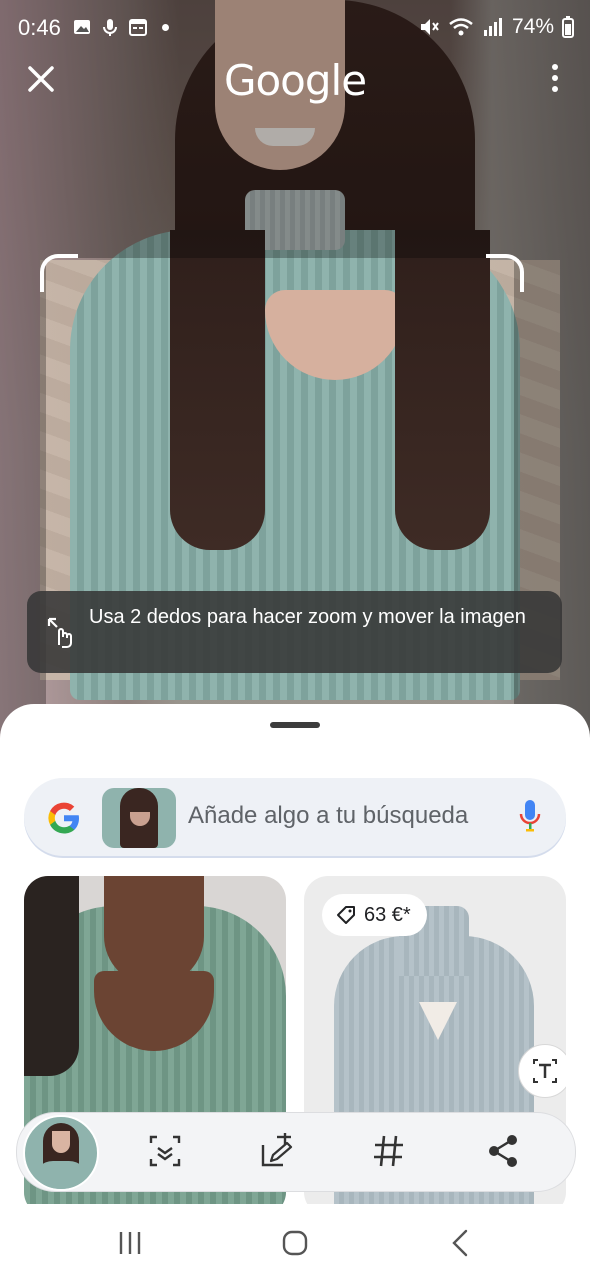 The width and height of the screenshot is (590, 1280). I want to click on tag-icon, so click(346, 915).